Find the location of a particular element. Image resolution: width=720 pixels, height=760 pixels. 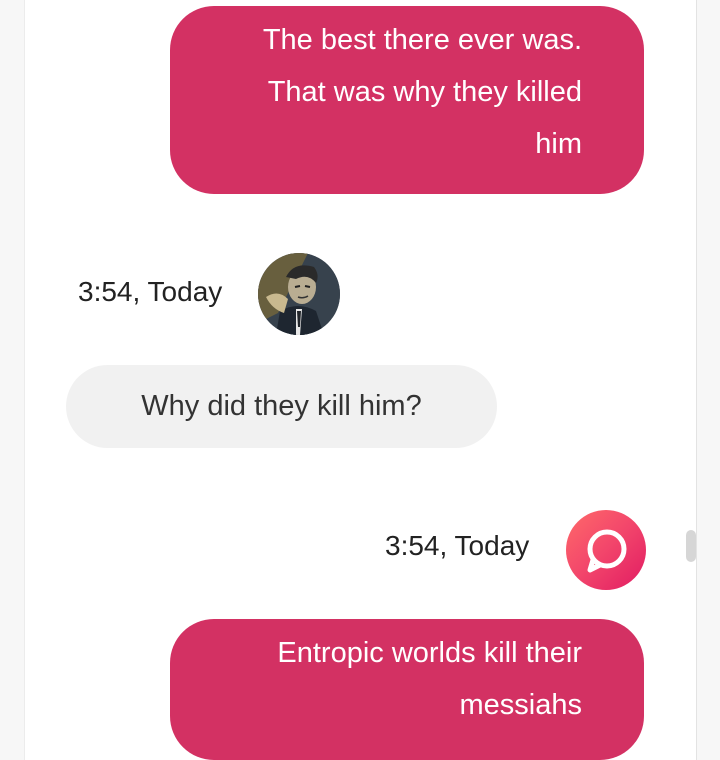

scrollbar-track is located at coordinates (708, 380).